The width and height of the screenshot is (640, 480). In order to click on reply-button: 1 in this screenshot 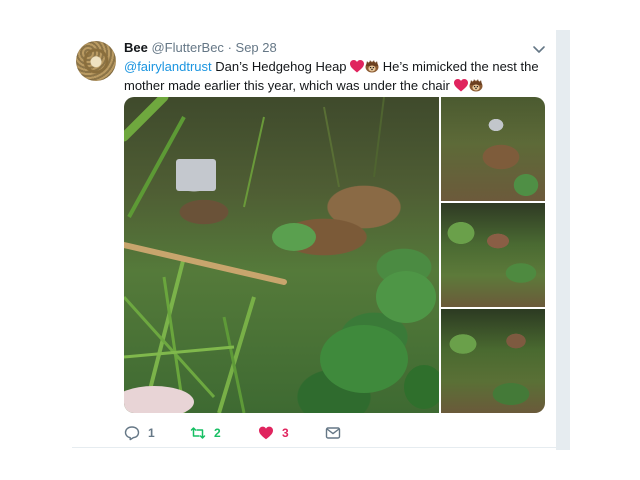, I will do `click(139, 433)`.